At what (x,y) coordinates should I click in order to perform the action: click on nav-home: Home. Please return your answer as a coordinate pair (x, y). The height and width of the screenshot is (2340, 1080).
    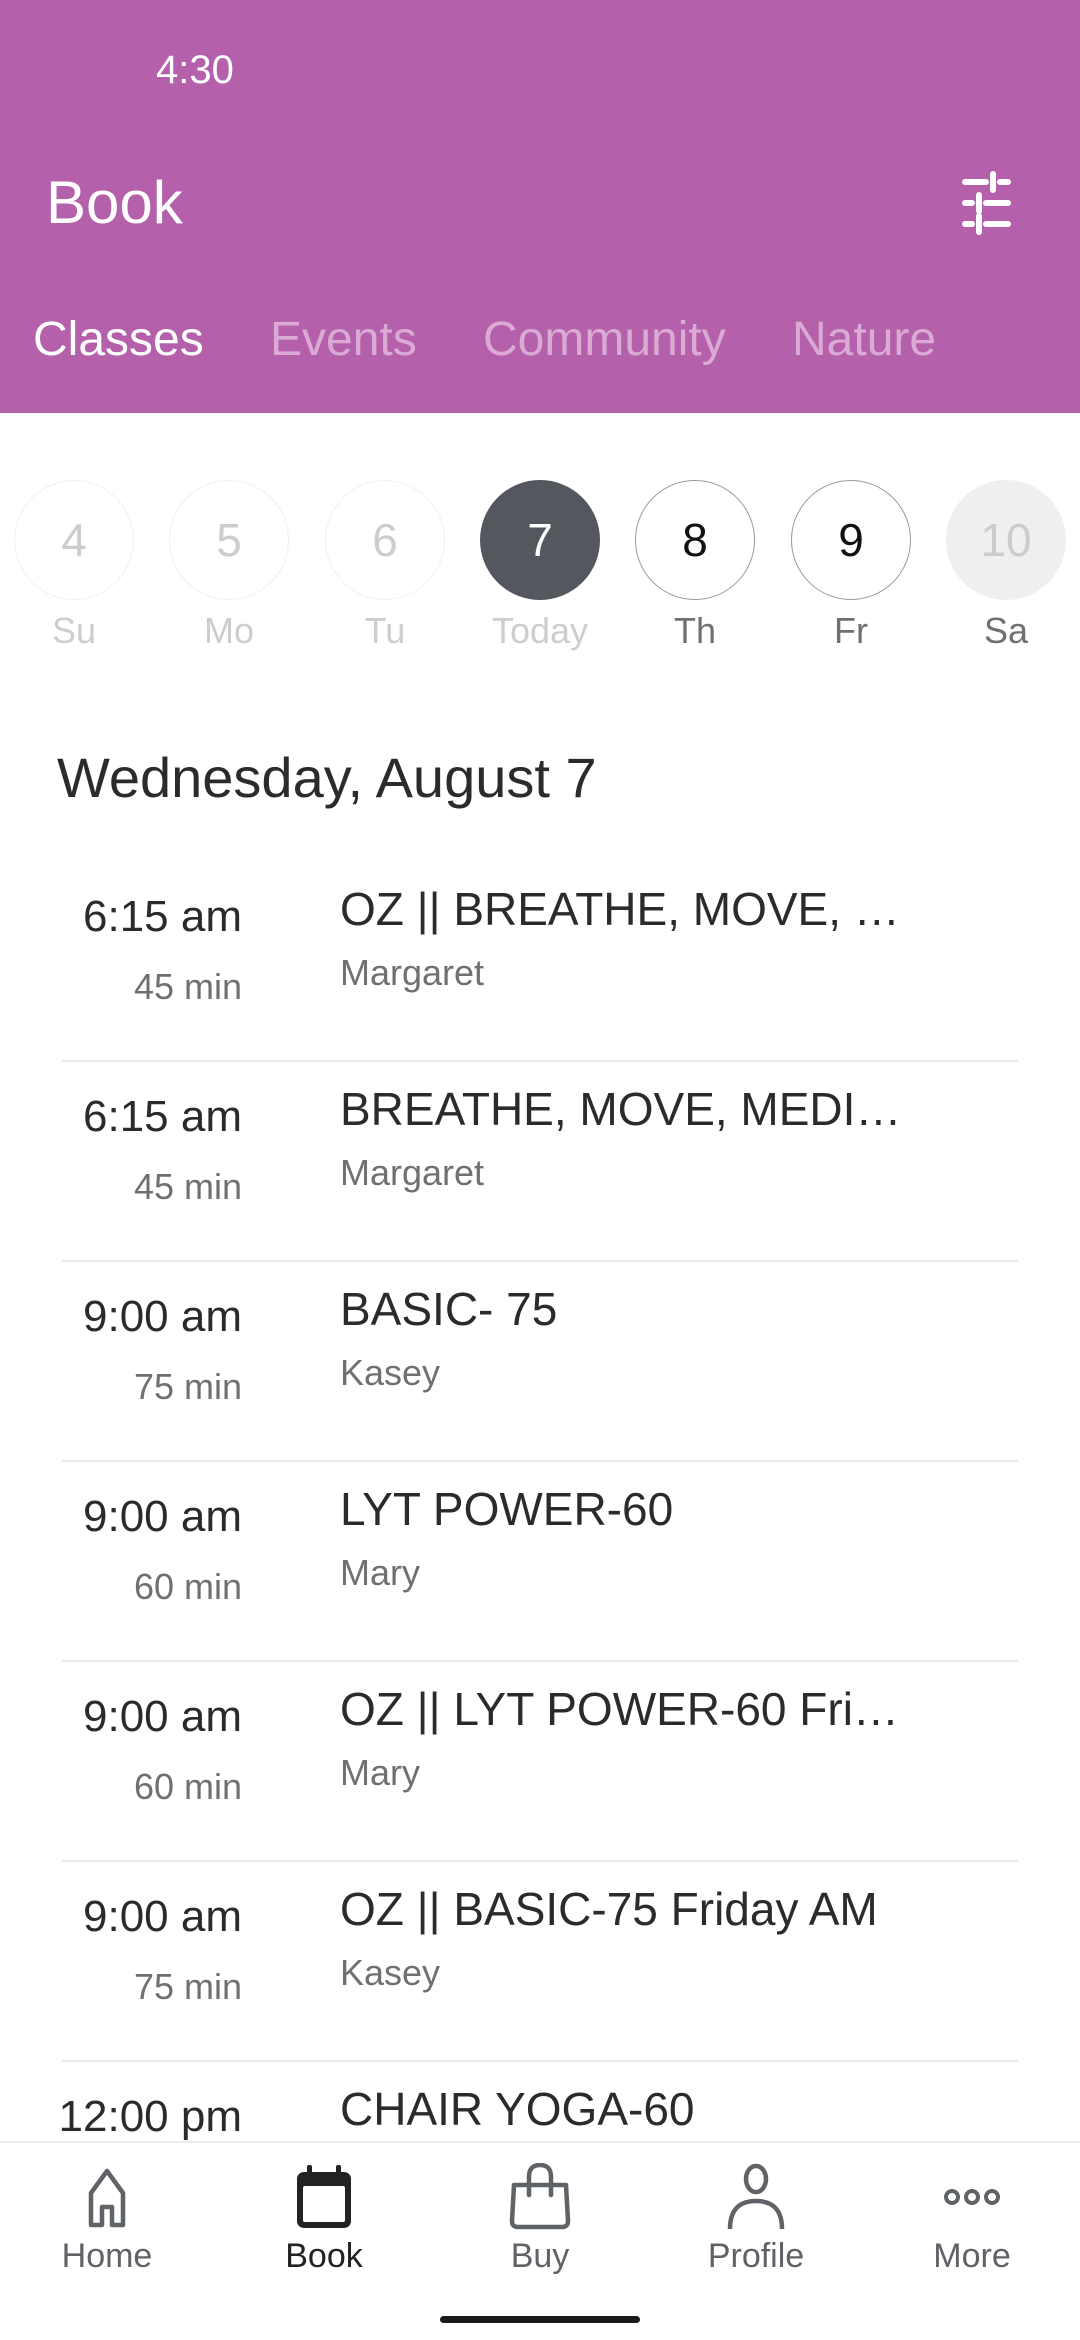
    Looking at the image, I should click on (107, 2219).